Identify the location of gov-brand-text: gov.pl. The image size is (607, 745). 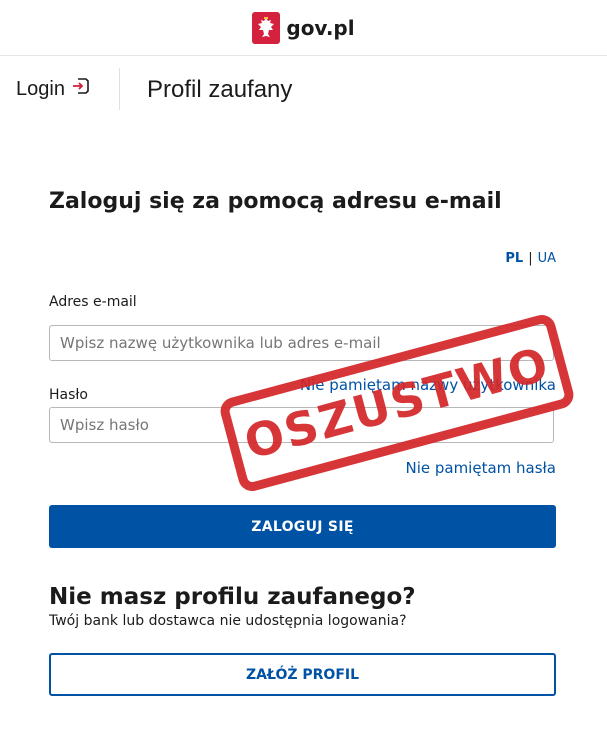
(320, 27).